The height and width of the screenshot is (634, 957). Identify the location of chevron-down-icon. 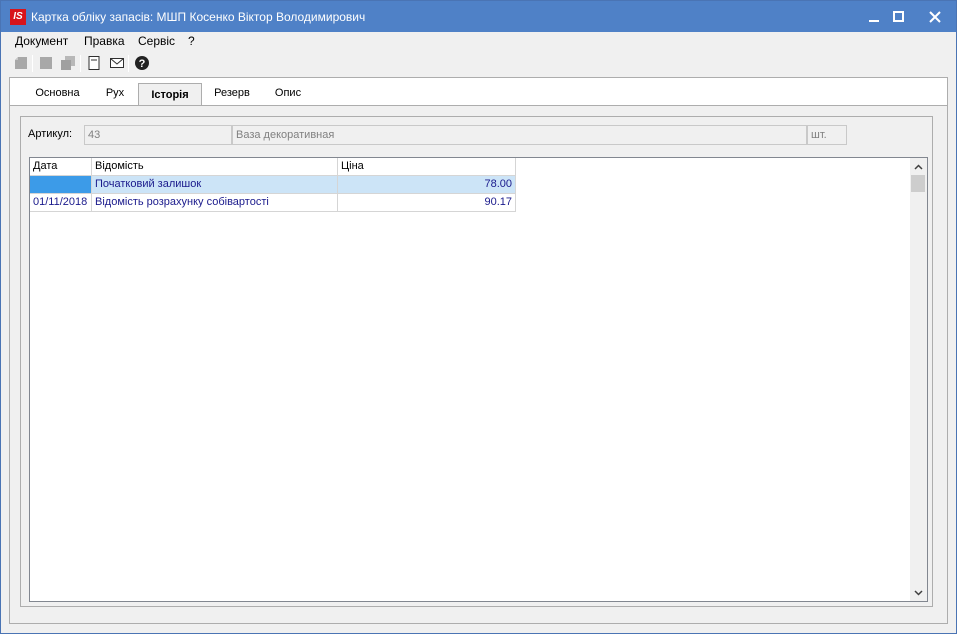
(918, 592).